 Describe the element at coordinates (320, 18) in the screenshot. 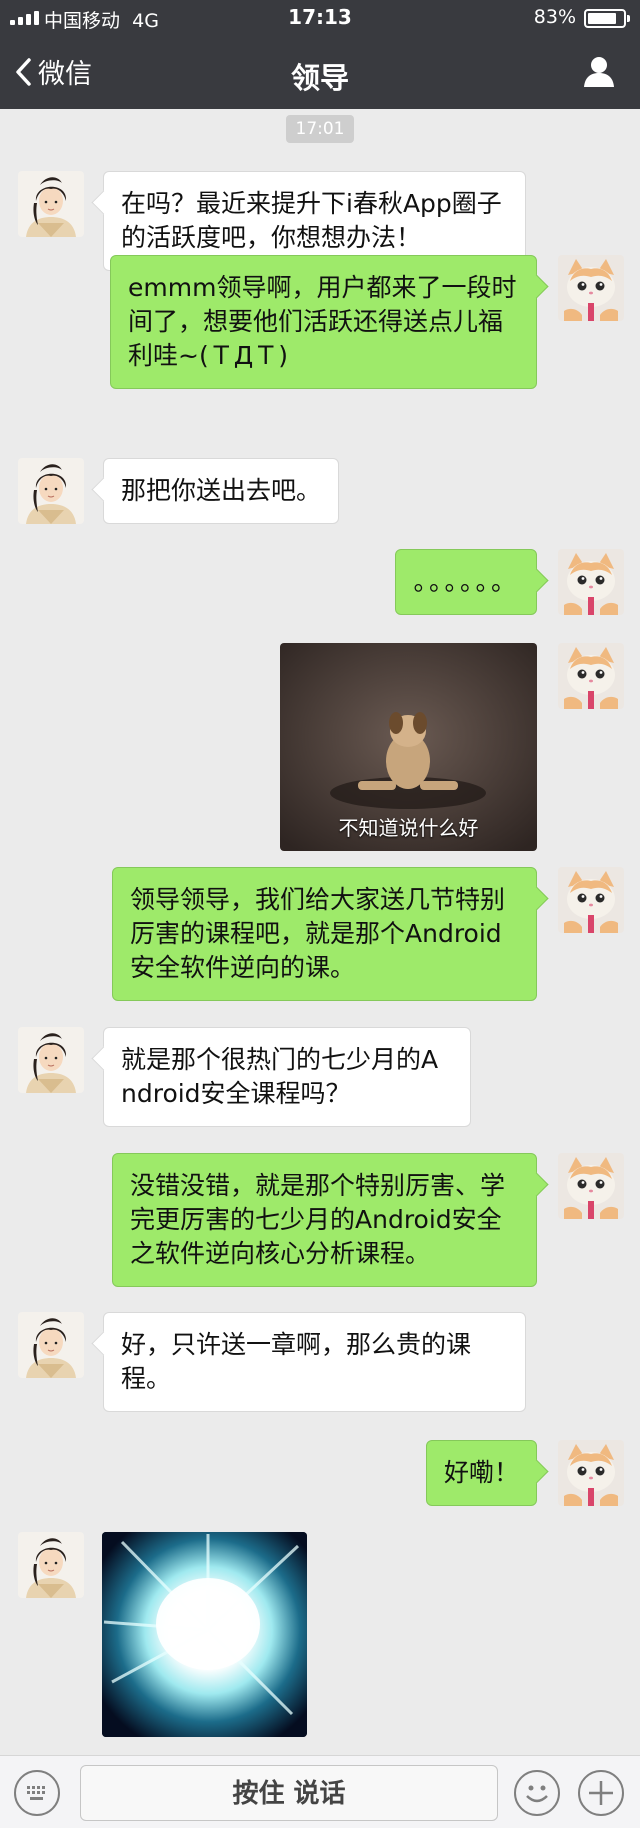

I see `status-bar: 中国移动 4G 17:13 83%` at that location.